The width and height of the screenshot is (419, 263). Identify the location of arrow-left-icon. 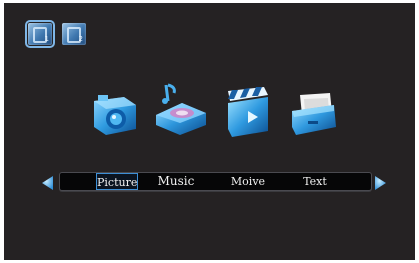
(48, 183).